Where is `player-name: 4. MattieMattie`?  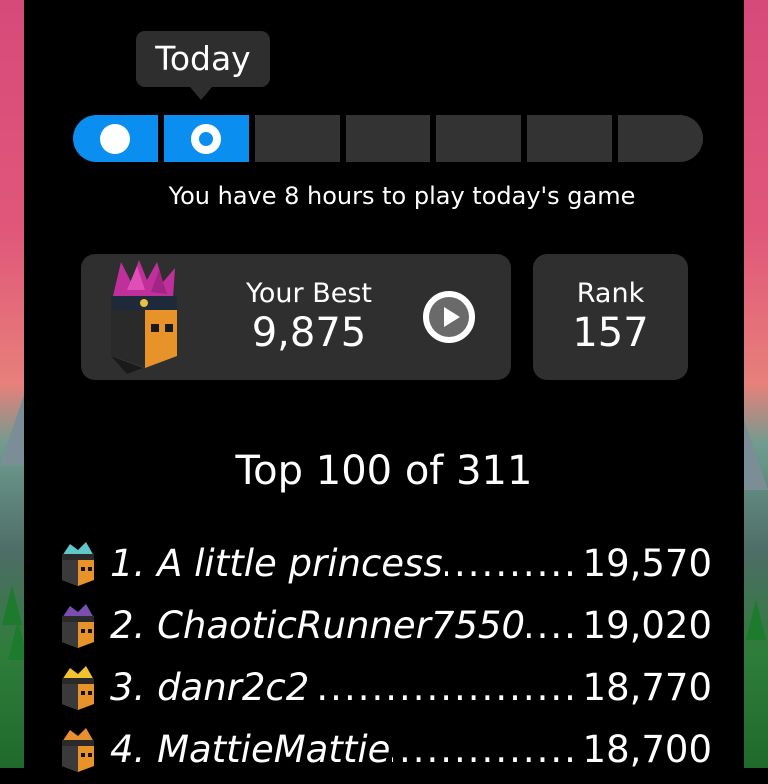
player-name: 4. MattieMattie is located at coordinates (251, 749).